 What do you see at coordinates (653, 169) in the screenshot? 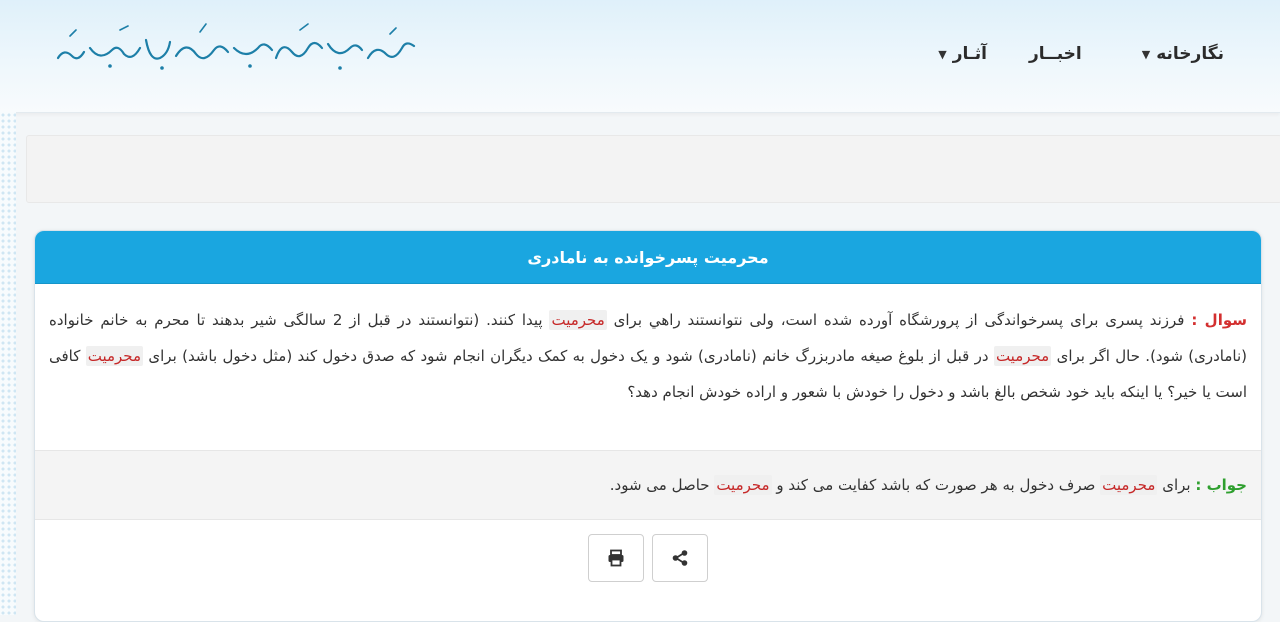
I see `breadcrumb-bar` at bounding box center [653, 169].